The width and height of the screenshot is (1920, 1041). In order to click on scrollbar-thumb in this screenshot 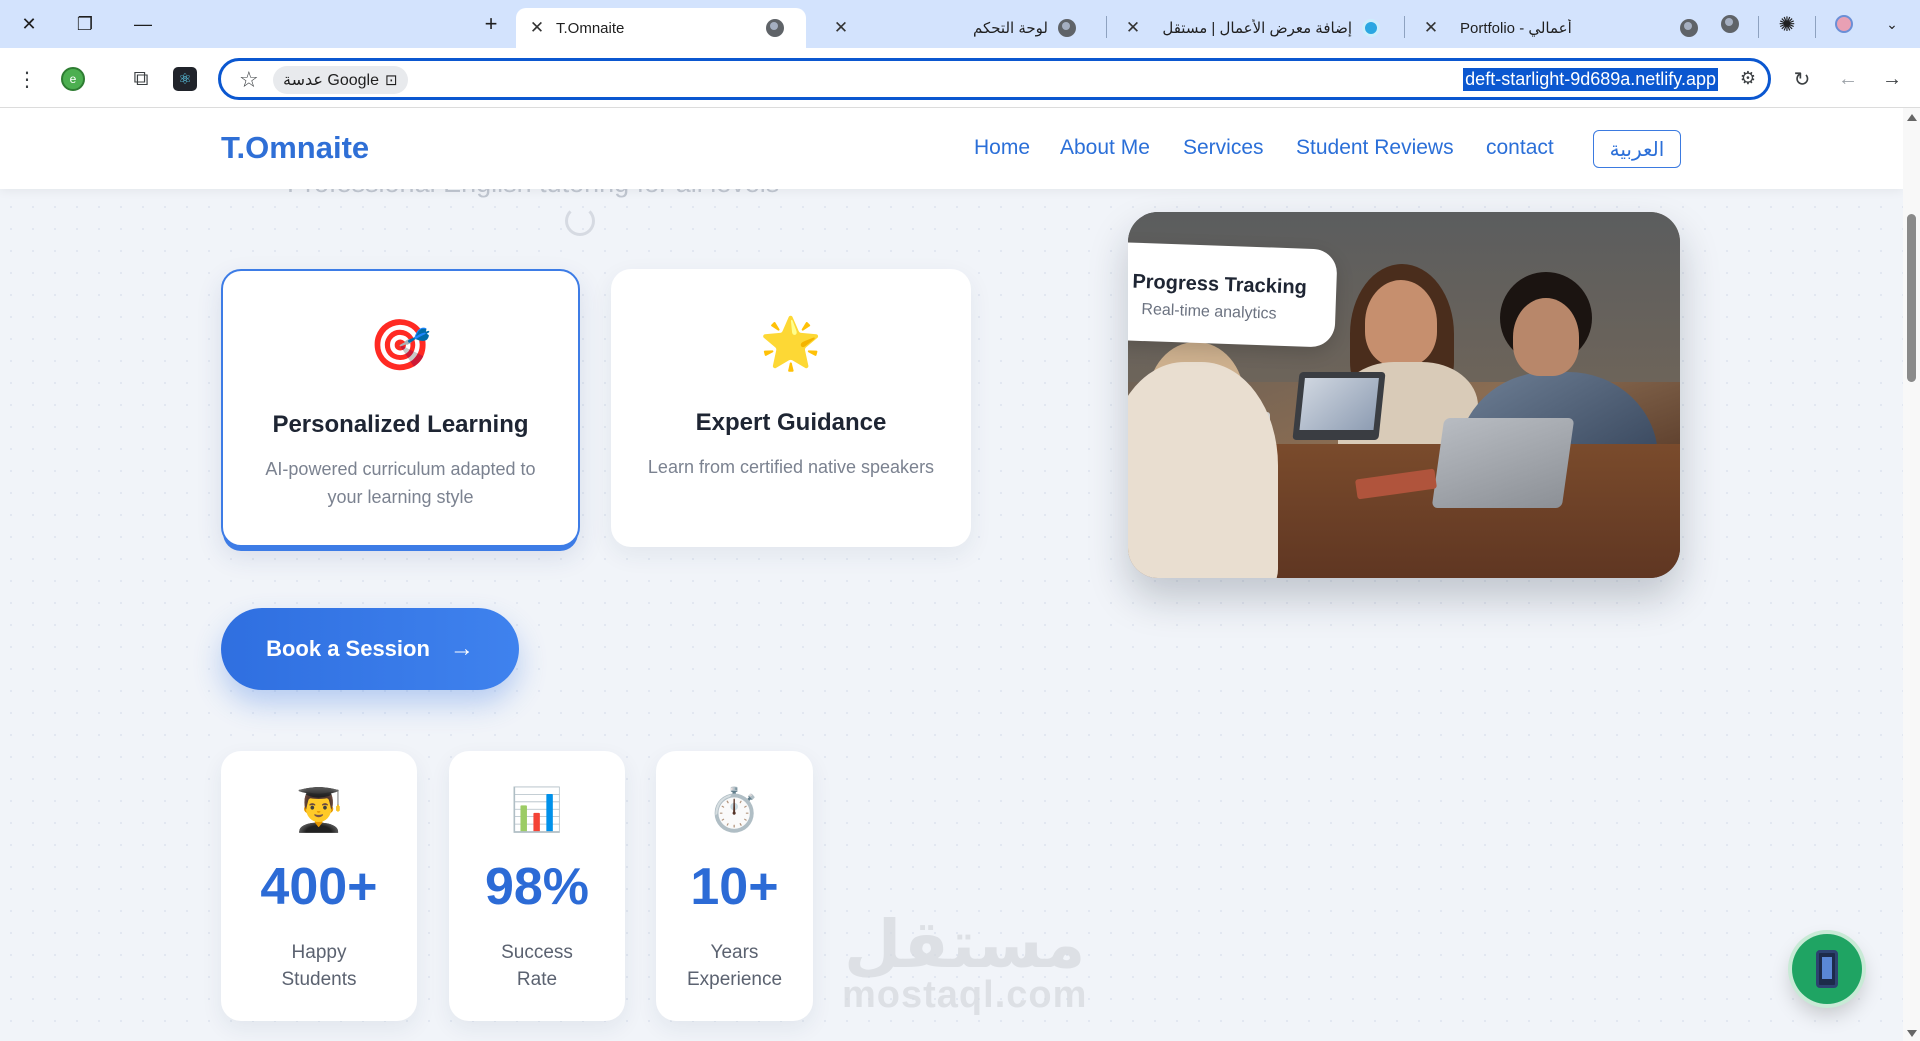, I will do `click(1911, 298)`.